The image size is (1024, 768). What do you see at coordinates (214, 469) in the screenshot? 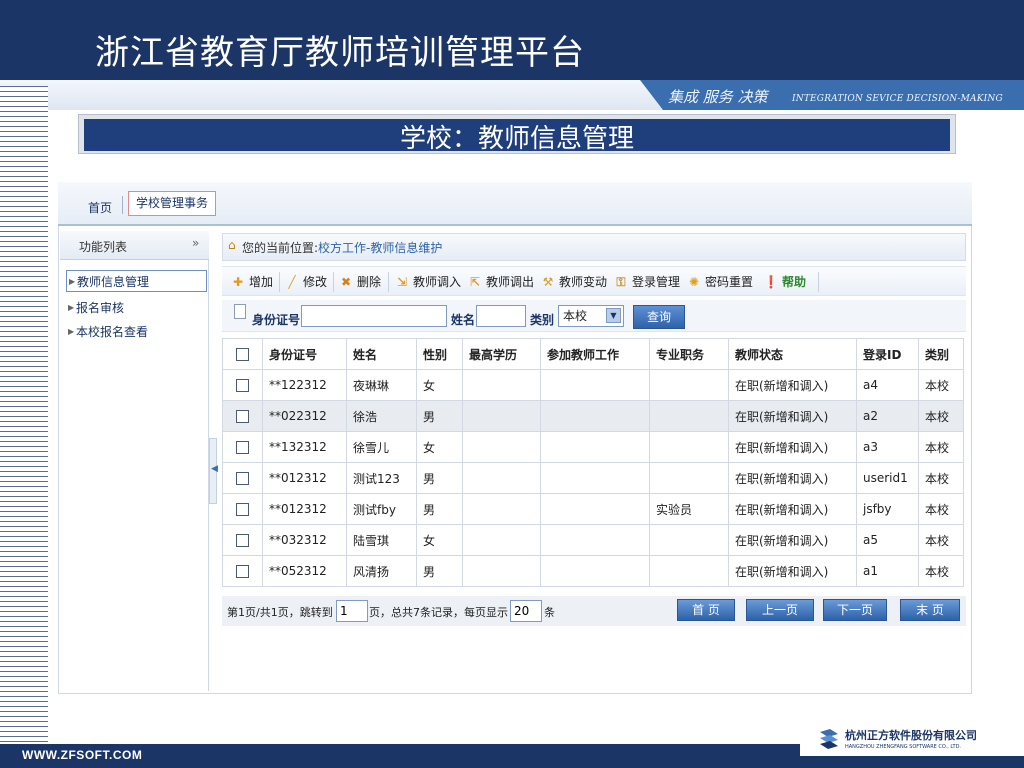
I see `chevron-left-icon: ◀` at bounding box center [214, 469].